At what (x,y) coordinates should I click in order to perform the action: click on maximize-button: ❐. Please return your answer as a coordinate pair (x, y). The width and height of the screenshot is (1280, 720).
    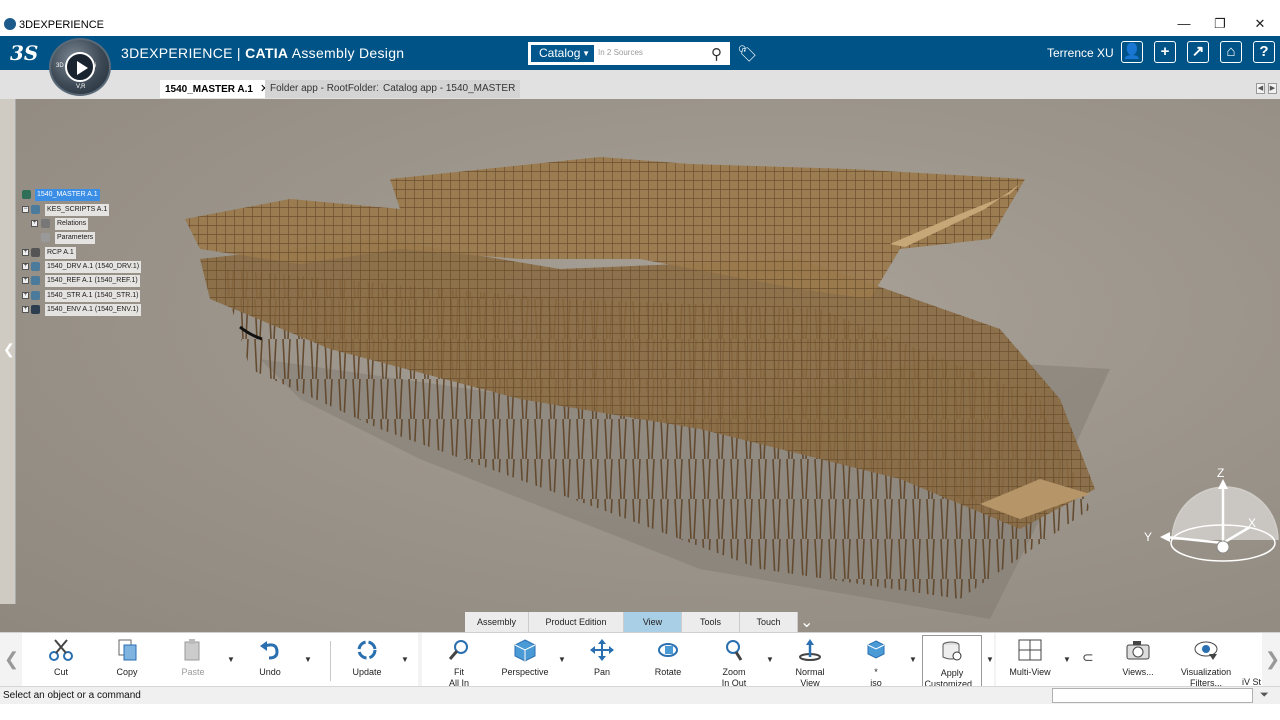
    Looking at the image, I should click on (1220, 24).